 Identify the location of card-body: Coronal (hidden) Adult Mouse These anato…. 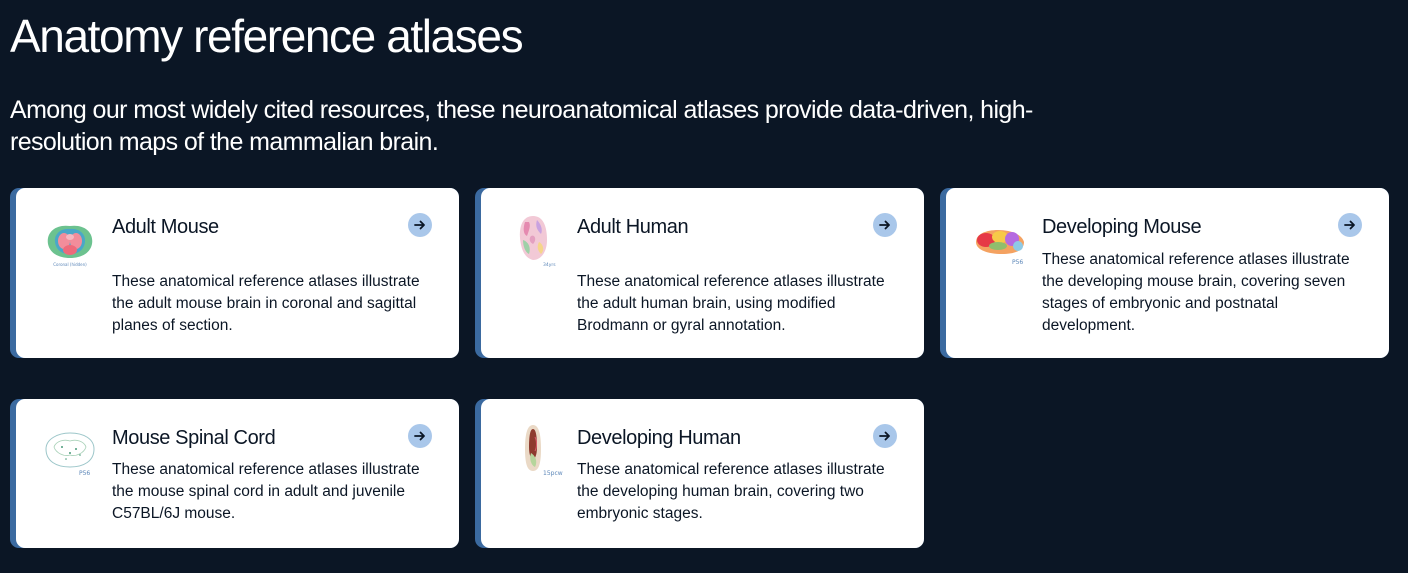
(237, 273).